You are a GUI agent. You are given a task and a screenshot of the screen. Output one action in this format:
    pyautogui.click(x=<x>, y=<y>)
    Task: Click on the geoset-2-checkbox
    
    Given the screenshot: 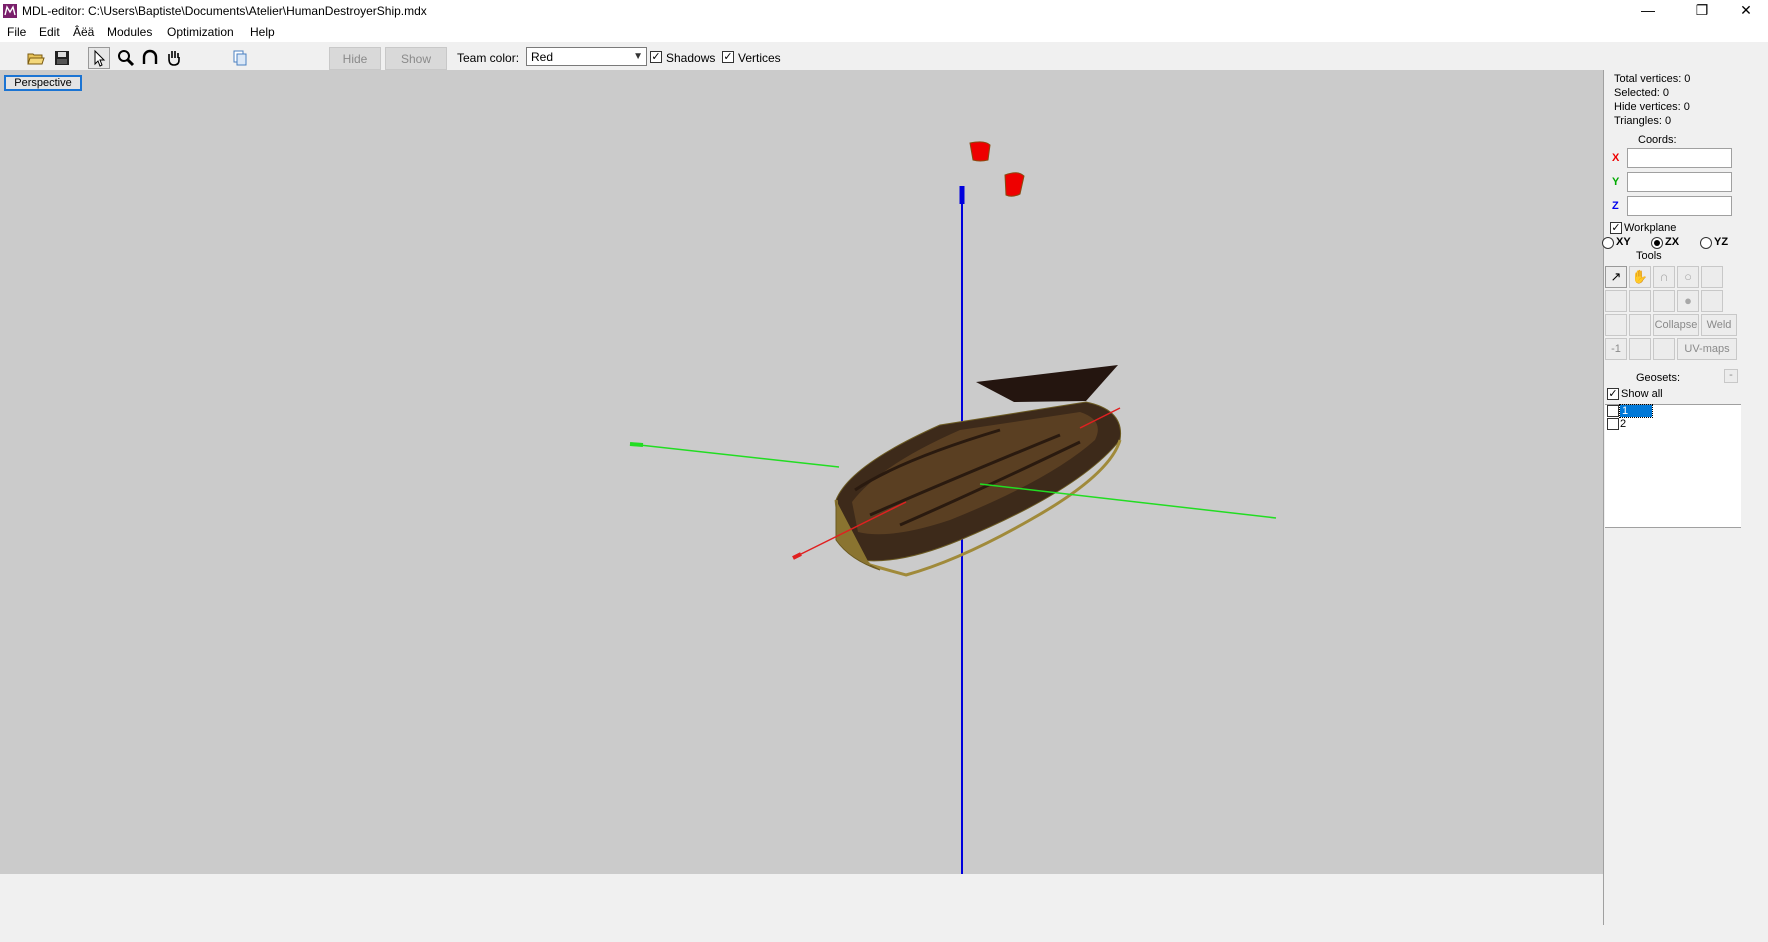 What is the action you would take?
    pyautogui.click(x=1613, y=424)
    